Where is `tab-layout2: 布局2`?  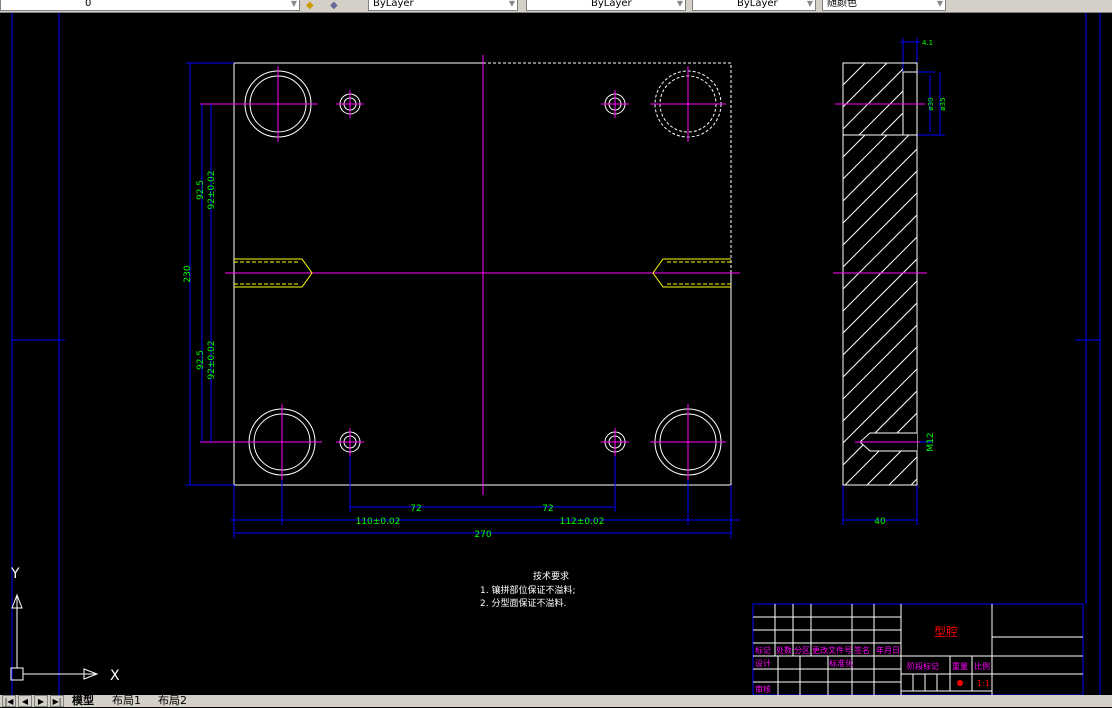
tab-layout2: 布局2 is located at coordinates (172, 701).